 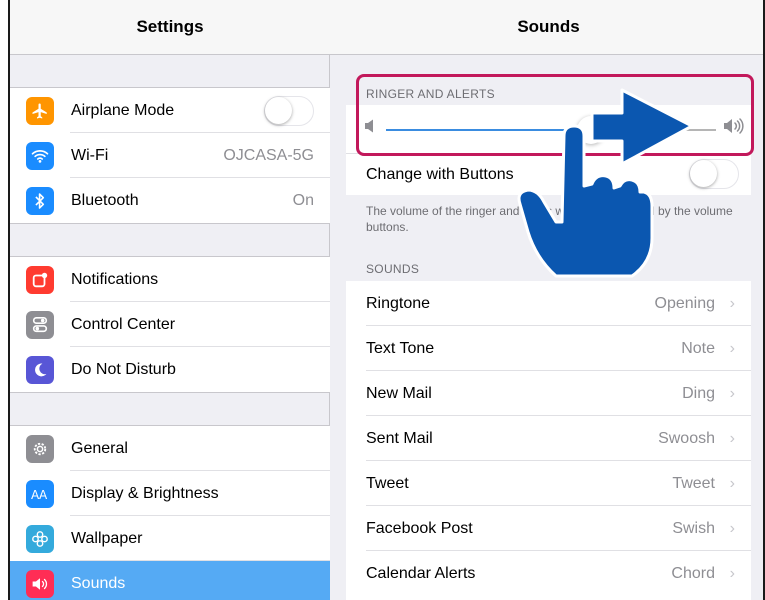 What do you see at coordinates (548, 528) in the screenshot?
I see `sound-row-facebook-post: Facebook Post Swish ›` at bounding box center [548, 528].